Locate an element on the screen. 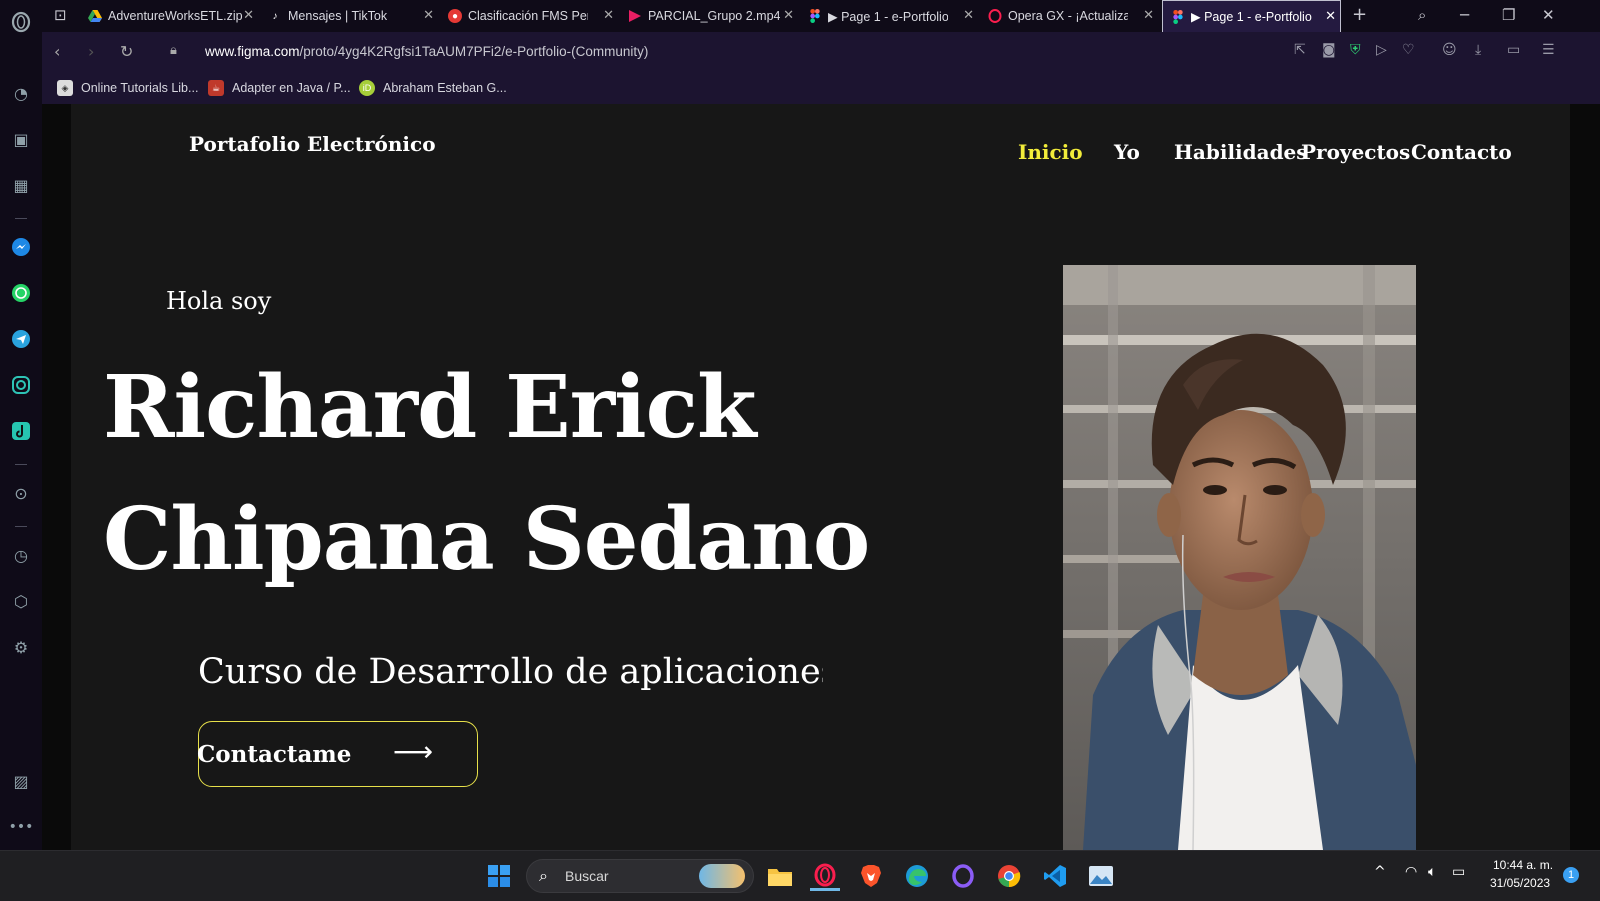 This screenshot has width=1600, height=901. tab-adventureworks: AdventureWorksETL.zip ✕ is located at coordinates (173, 16).